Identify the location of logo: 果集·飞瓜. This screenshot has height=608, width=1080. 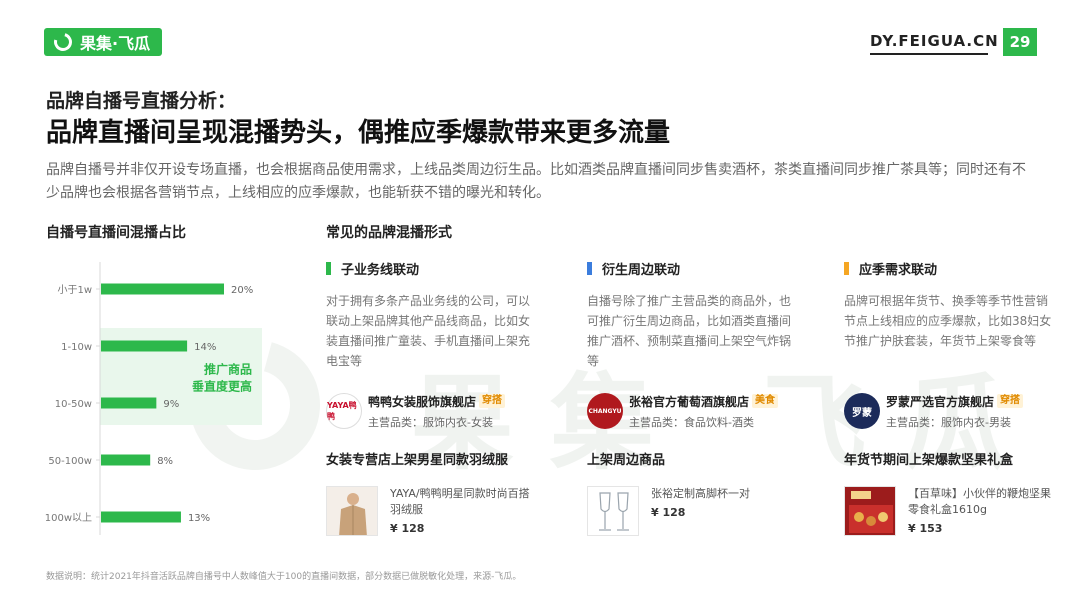
(103, 42).